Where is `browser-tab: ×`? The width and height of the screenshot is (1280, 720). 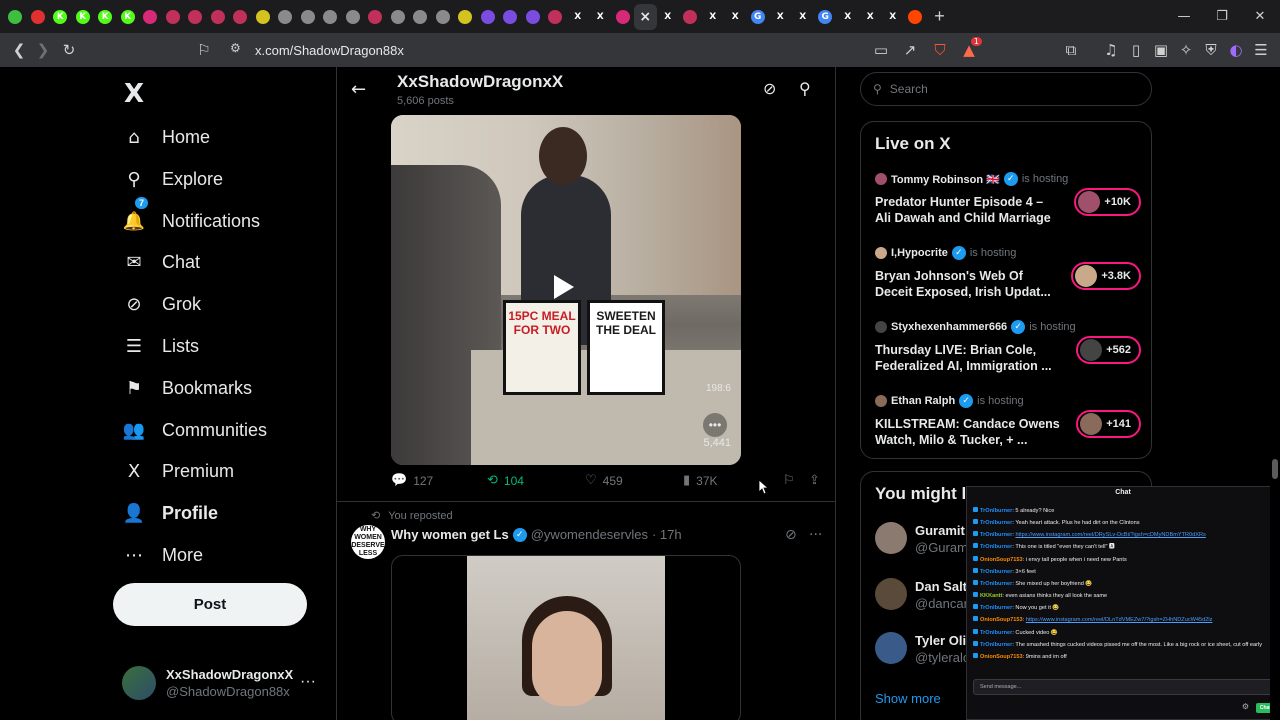
browser-tab: × is located at coordinates (645, 16).